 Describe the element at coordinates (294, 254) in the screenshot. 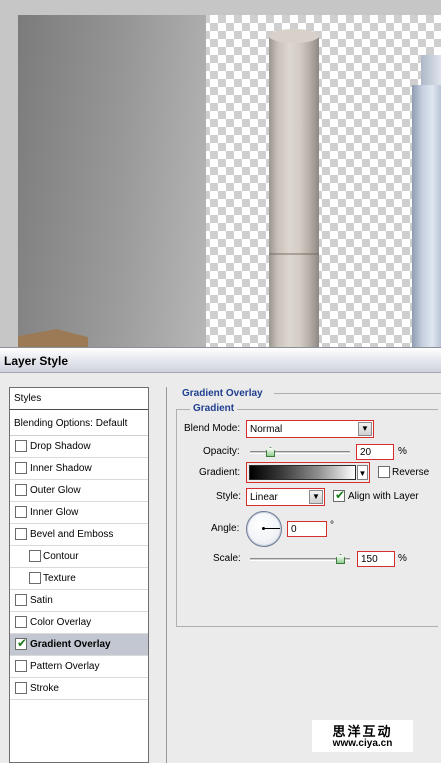

I see `pillar-ring` at that location.